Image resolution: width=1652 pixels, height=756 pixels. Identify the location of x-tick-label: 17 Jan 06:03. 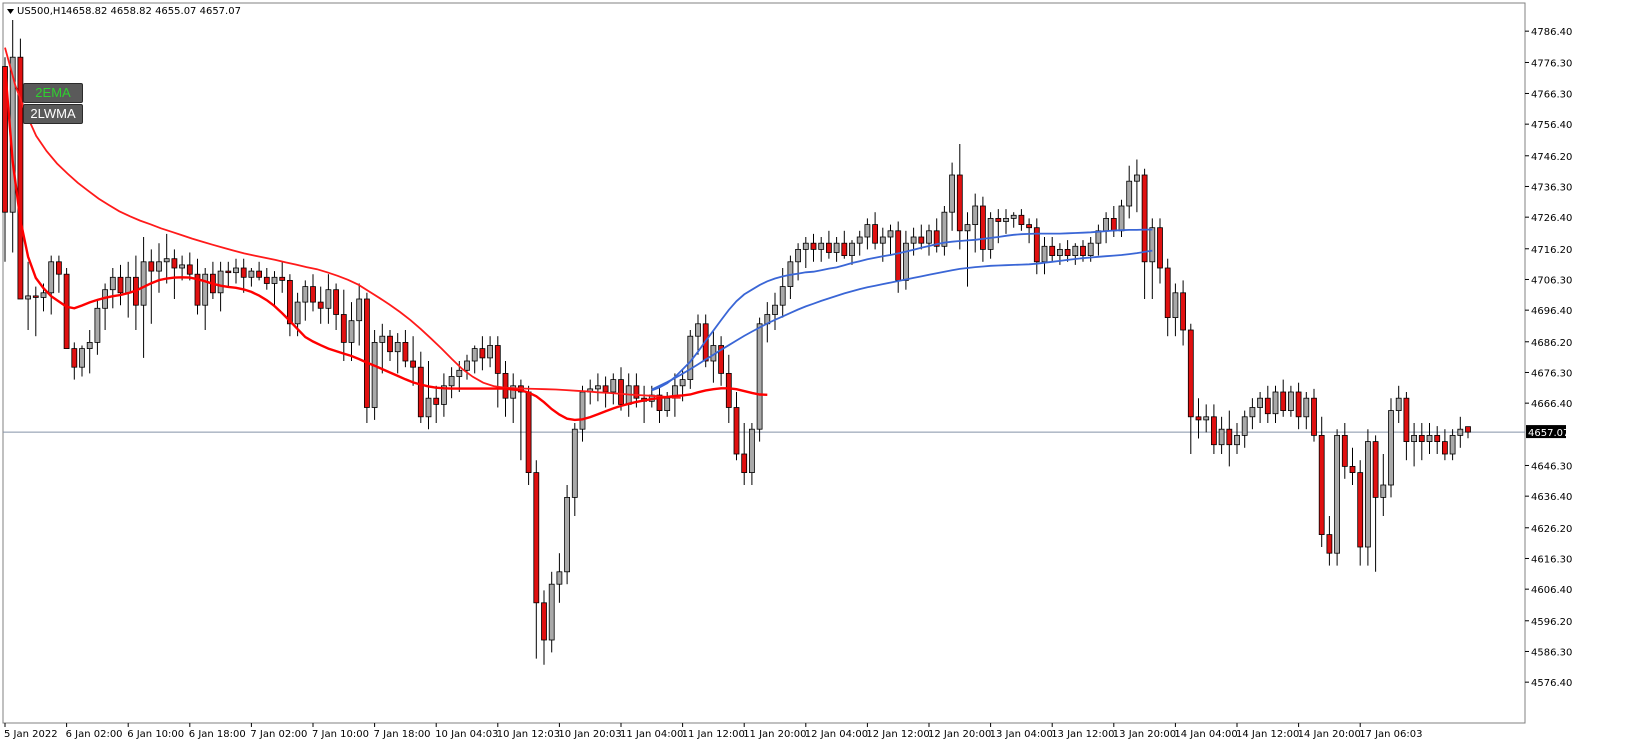
(1390, 734).